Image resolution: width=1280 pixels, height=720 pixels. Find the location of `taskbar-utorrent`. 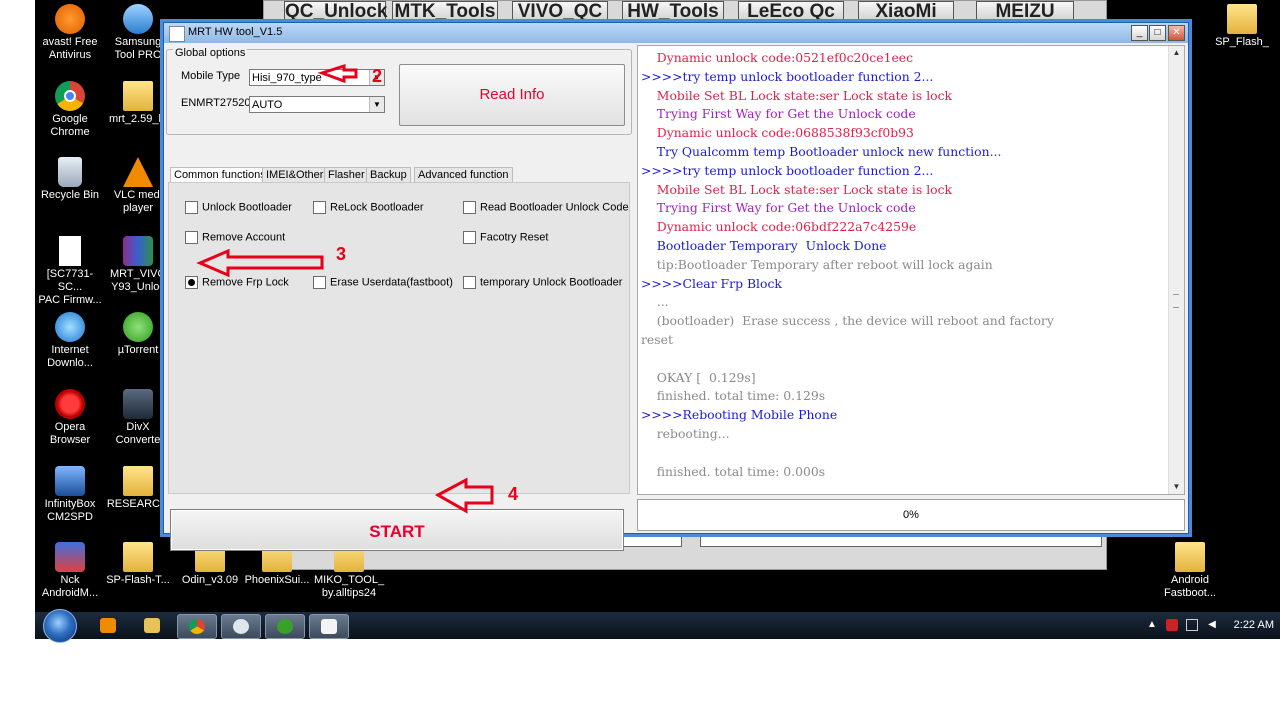

taskbar-utorrent is located at coordinates (285, 626).